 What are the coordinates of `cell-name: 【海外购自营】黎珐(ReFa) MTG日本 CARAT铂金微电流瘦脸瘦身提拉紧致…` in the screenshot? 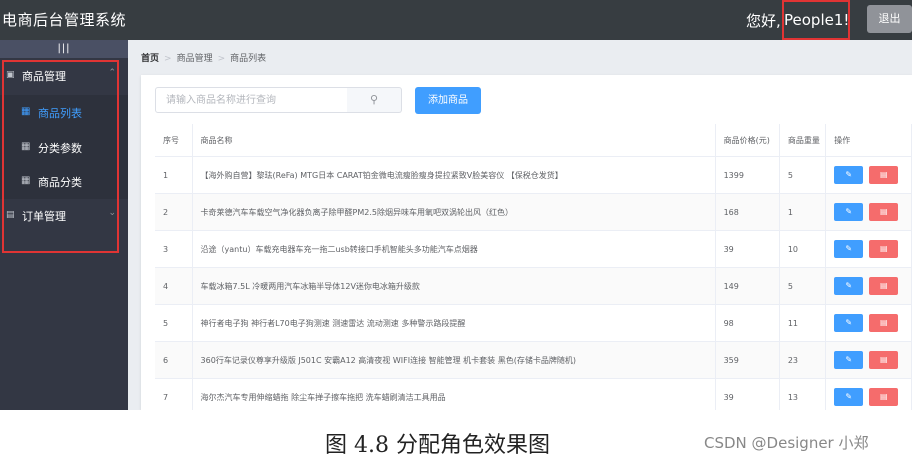 It's located at (454, 175).